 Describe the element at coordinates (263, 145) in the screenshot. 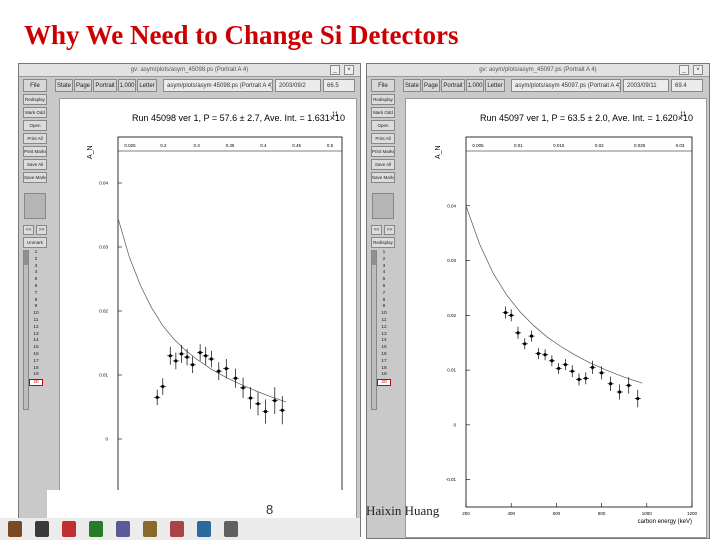

I see `top-tick-label: 0.4` at that location.